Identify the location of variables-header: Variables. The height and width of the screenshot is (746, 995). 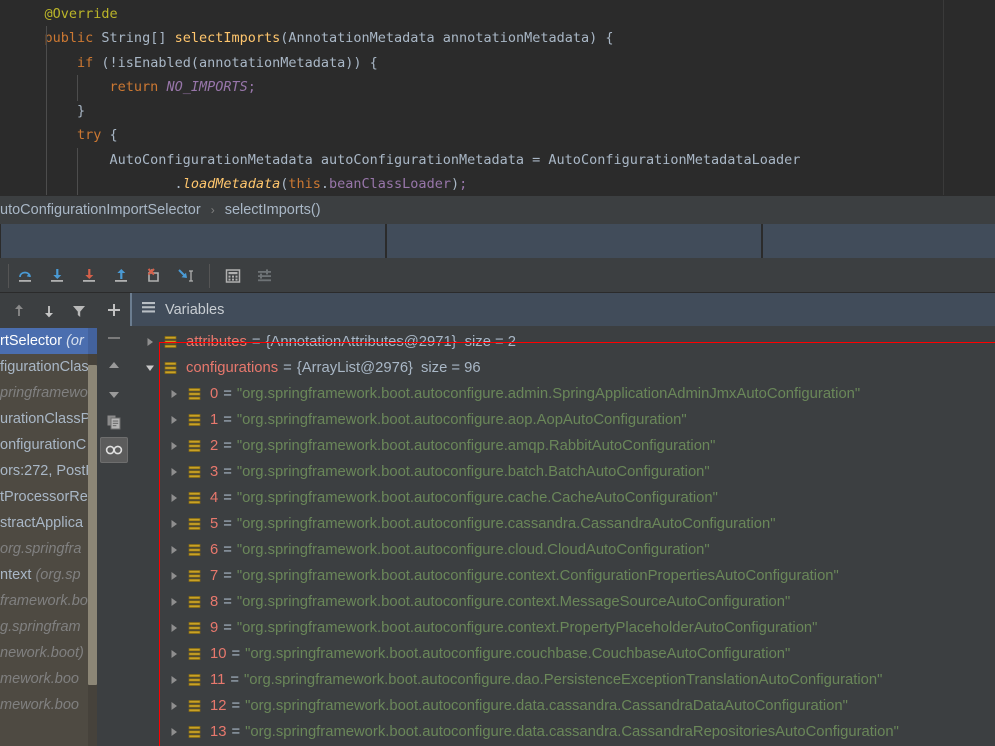
(562, 309).